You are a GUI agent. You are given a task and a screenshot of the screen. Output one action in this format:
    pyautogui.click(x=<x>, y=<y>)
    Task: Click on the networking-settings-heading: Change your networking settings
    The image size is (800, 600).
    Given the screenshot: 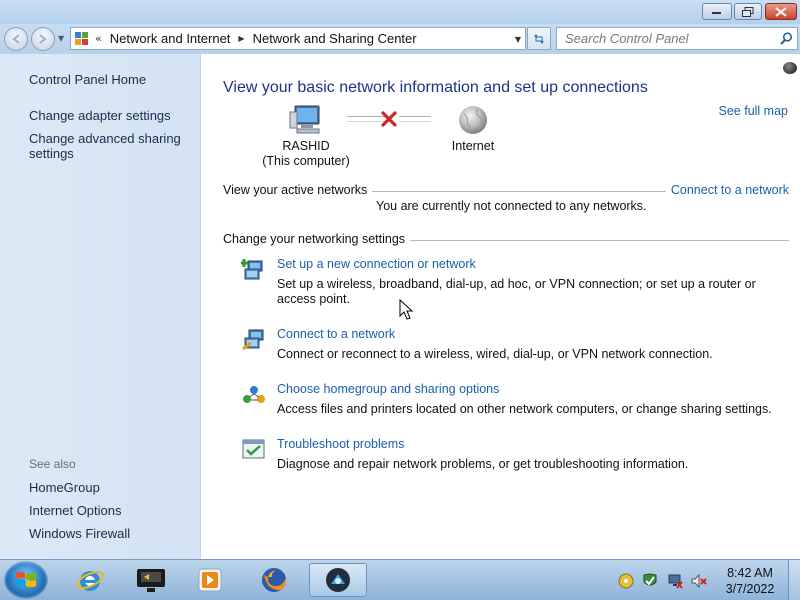 What is the action you would take?
    pyautogui.click(x=317, y=239)
    